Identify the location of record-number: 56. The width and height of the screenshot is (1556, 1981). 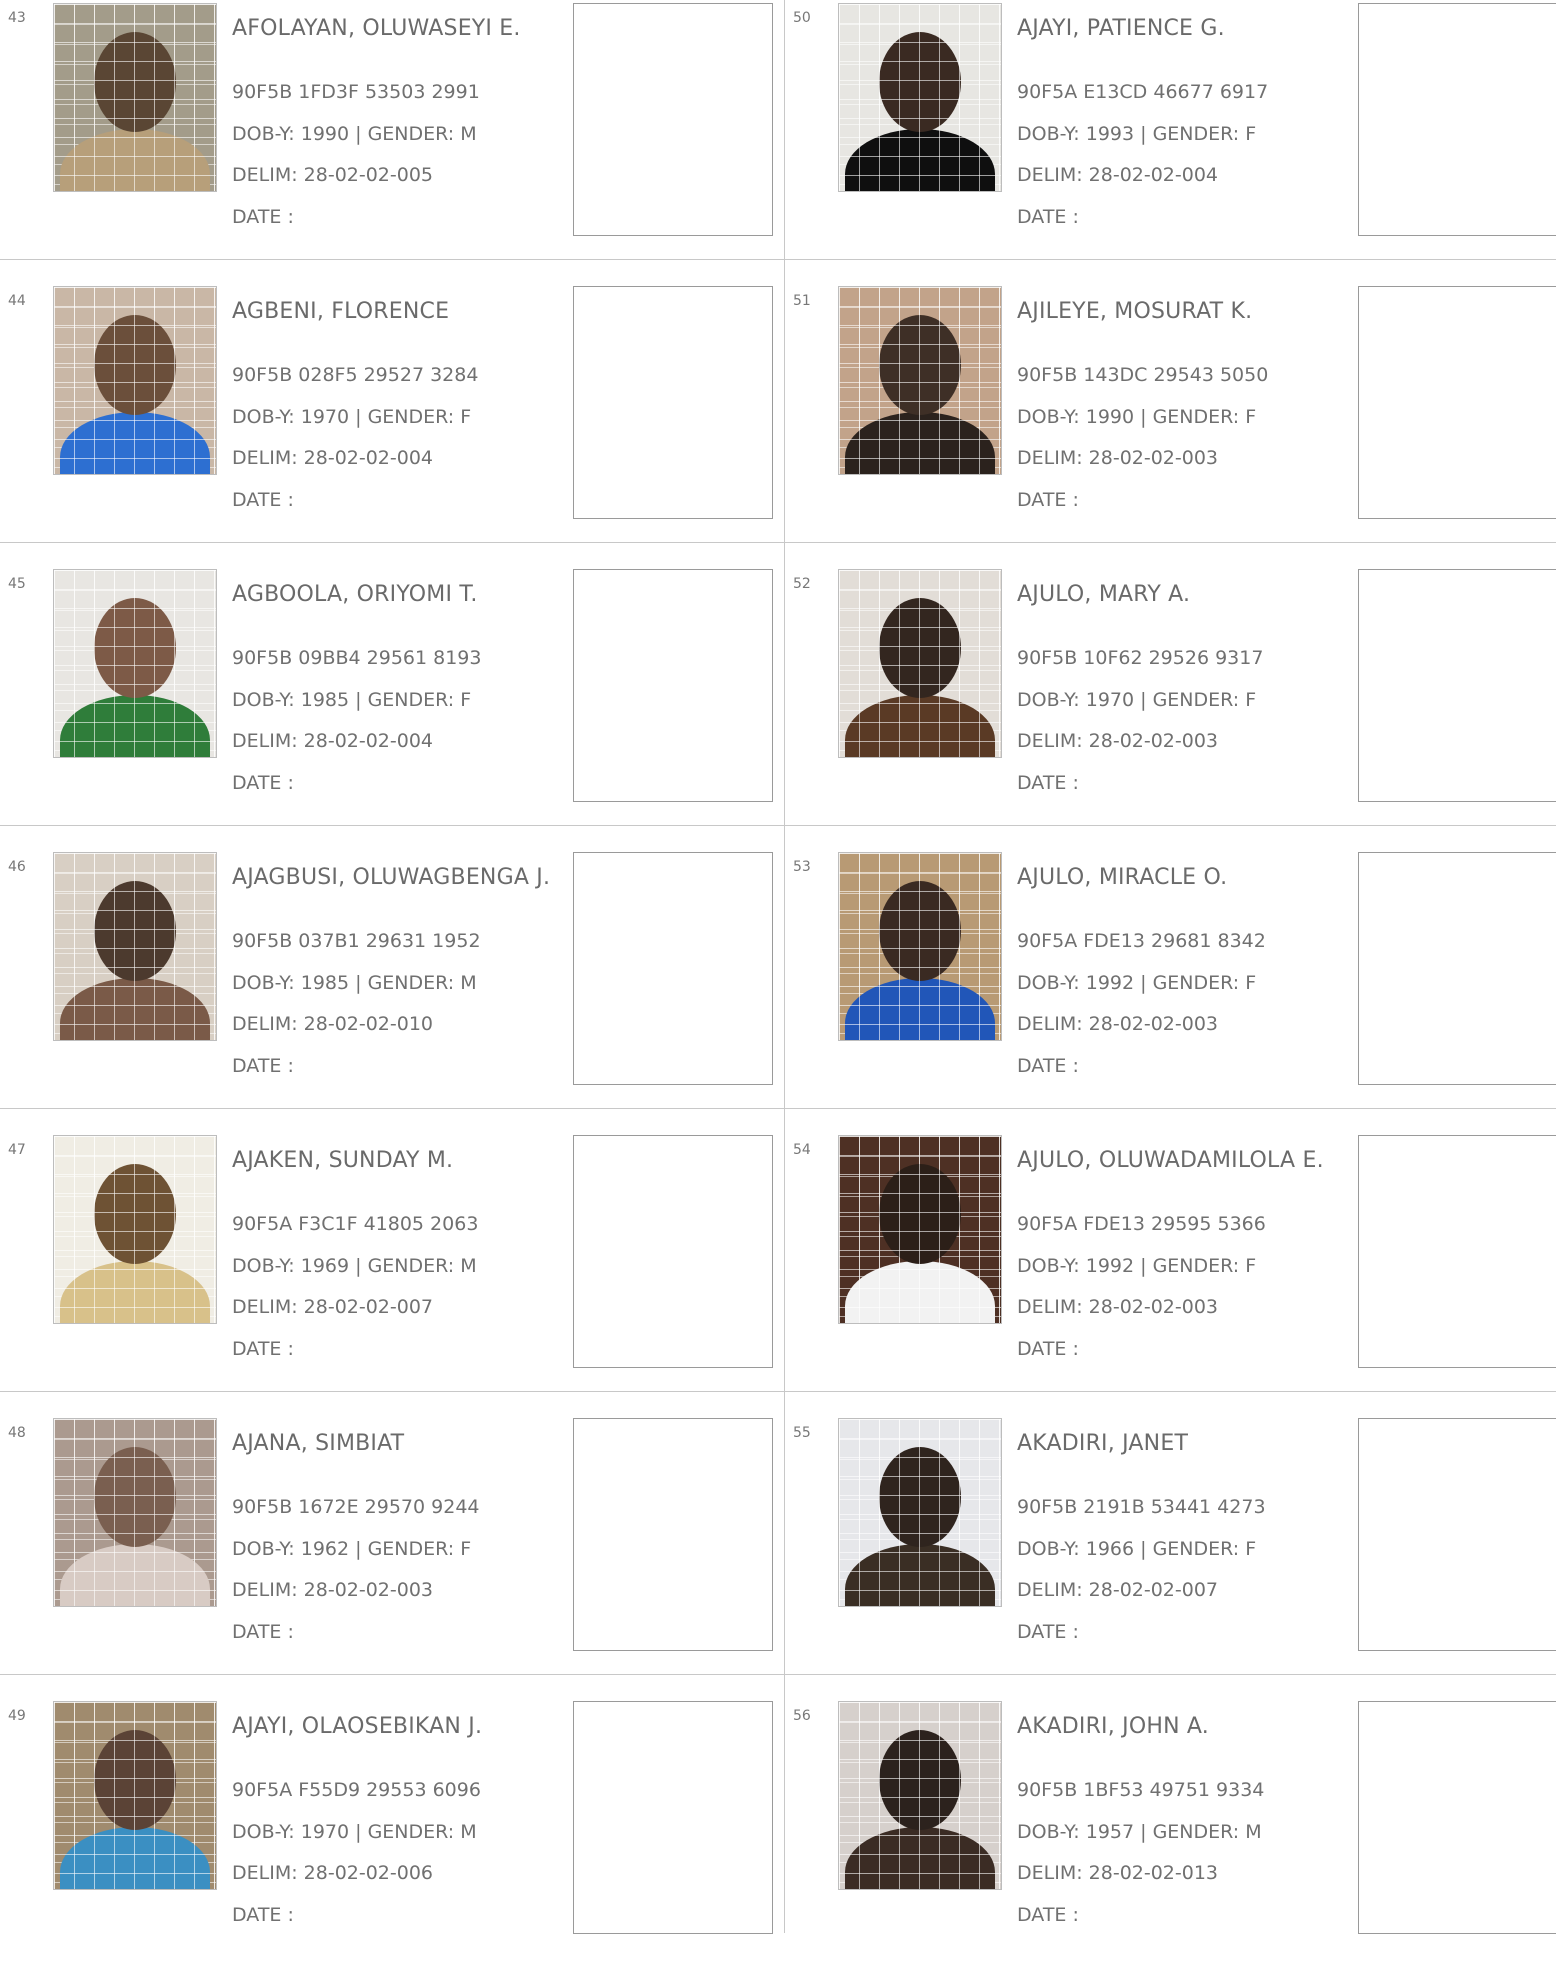
(802, 1716).